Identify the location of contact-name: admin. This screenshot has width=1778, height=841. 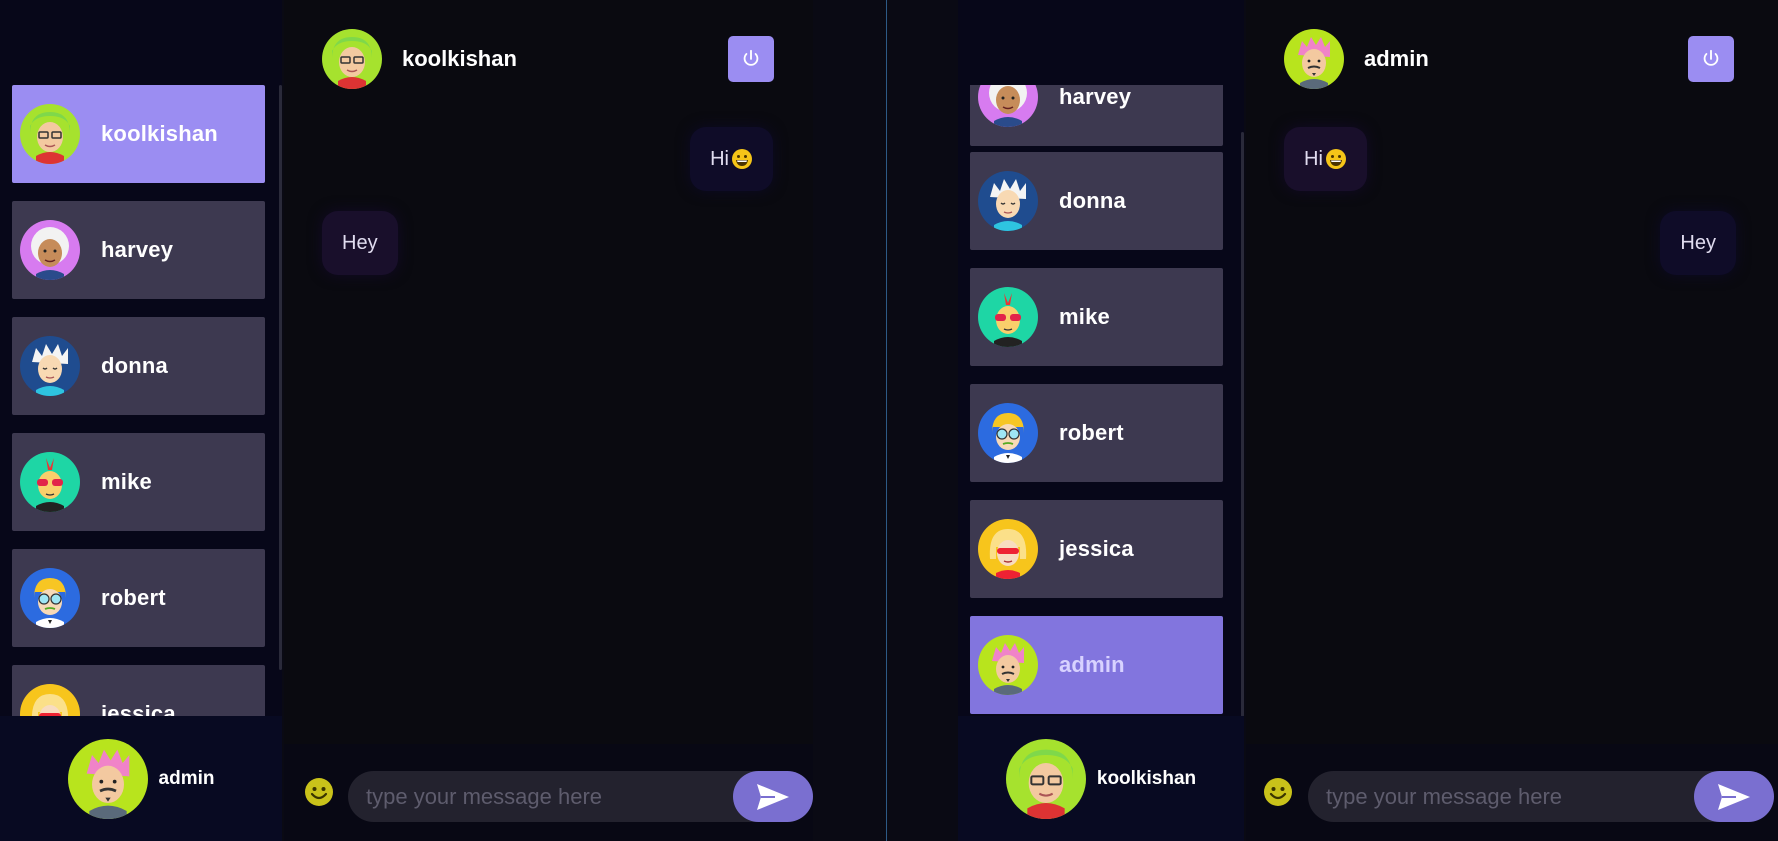
(1092, 664).